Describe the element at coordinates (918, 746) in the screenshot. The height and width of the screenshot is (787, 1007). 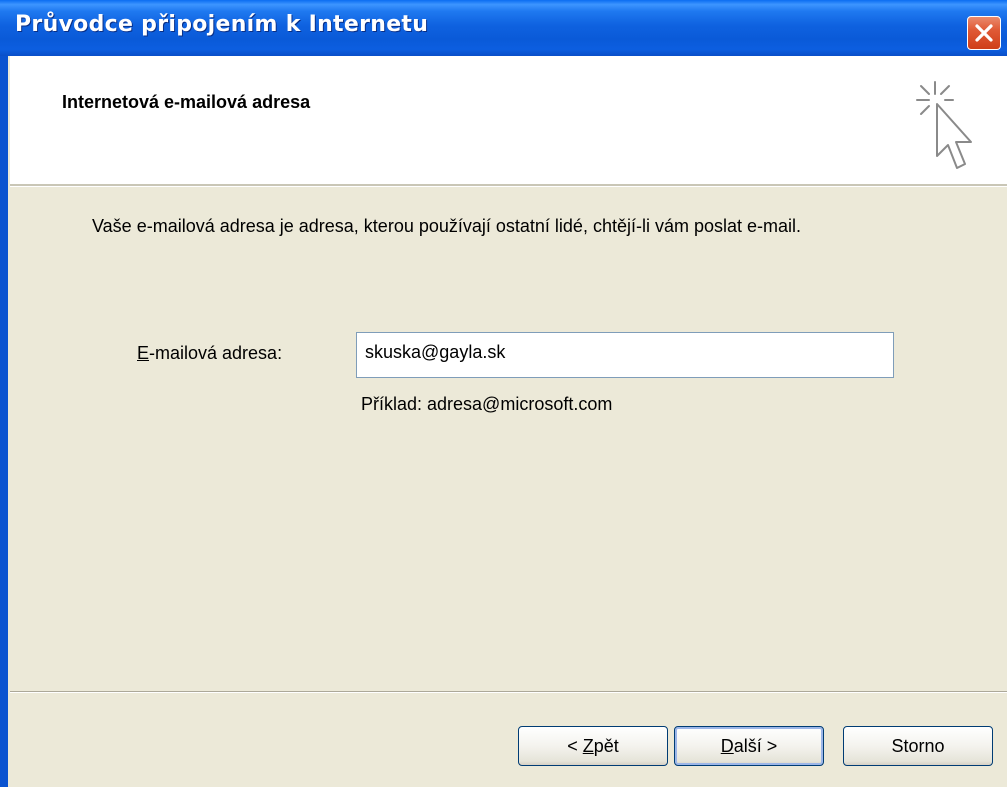
I see `cancel-button: Storno` at that location.